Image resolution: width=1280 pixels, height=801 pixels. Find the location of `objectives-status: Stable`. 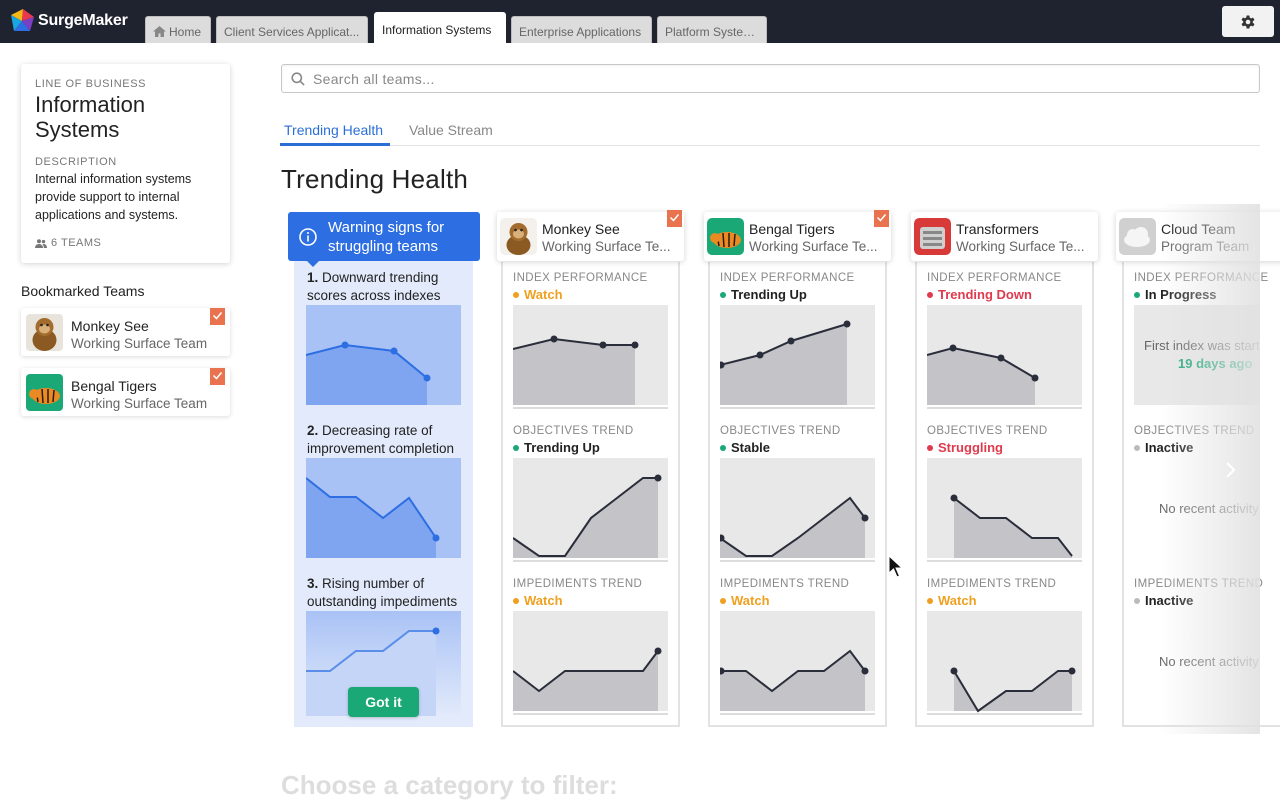

objectives-status: Stable is located at coordinates (745, 447).